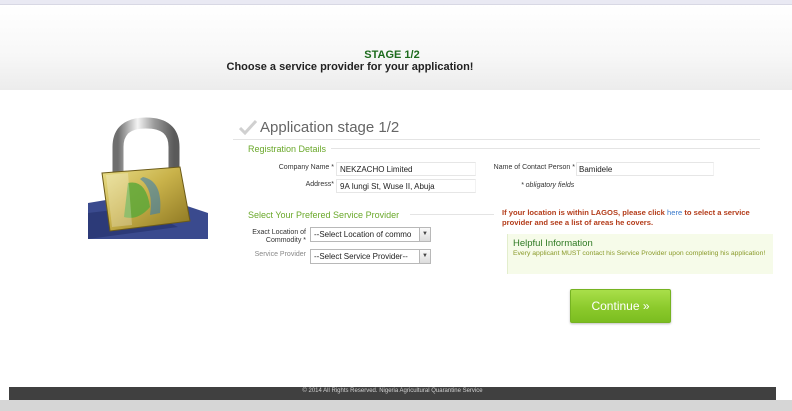 The image size is (792, 411). Describe the element at coordinates (452, 214) in the screenshot. I see `provider-divider` at that location.